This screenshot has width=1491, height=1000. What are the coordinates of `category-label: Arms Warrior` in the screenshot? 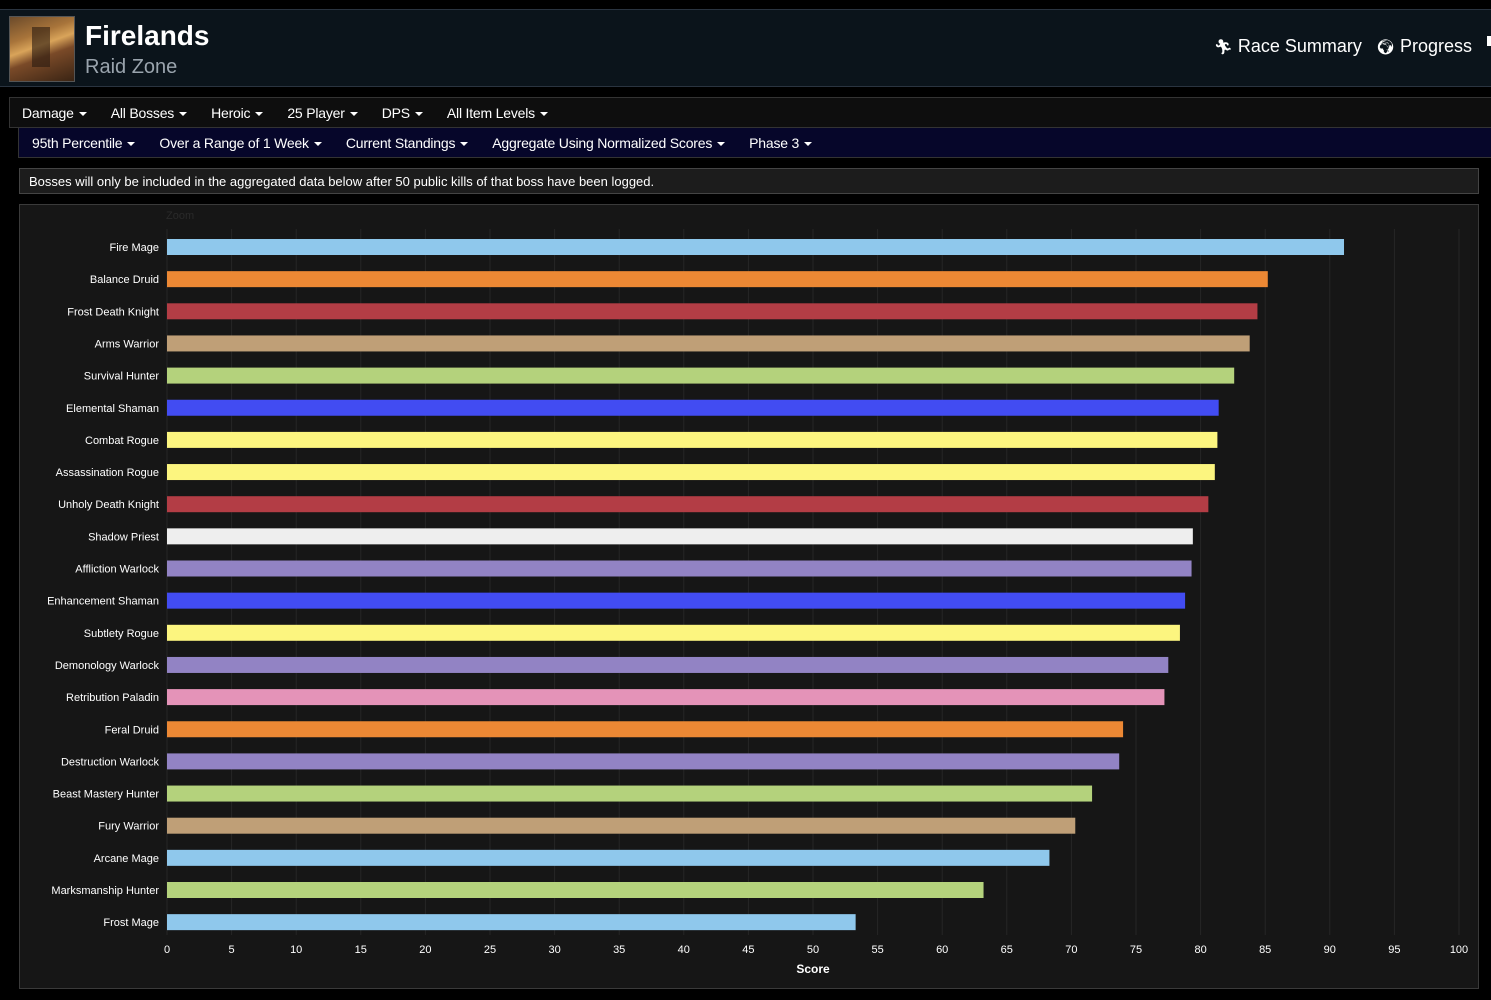 It's located at (127, 344).